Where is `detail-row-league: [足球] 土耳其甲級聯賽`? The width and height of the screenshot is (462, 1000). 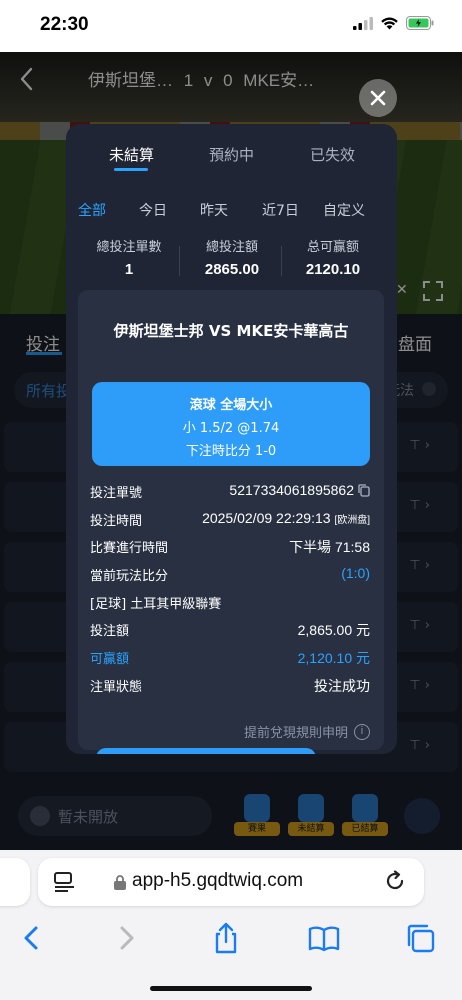
detail-row-league: [足球] 土耳其甲級聯賽 is located at coordinates (230, 607).